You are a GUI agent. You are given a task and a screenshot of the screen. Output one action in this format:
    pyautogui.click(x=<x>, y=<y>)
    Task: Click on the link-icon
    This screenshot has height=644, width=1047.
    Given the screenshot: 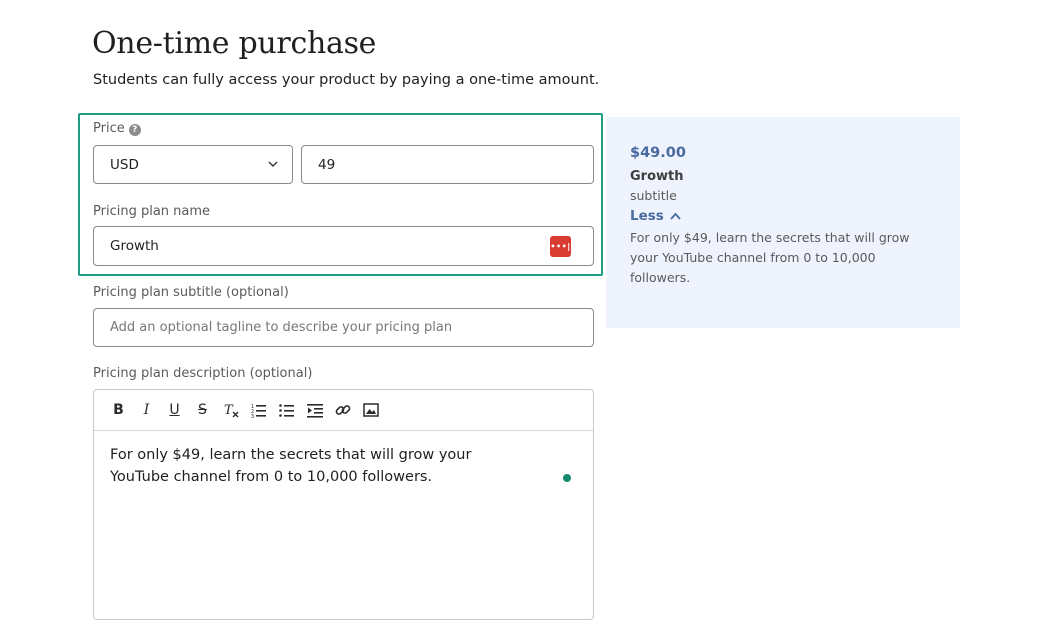 What is the action you would take?
    pyautogui.click(x=342, y=410)
    